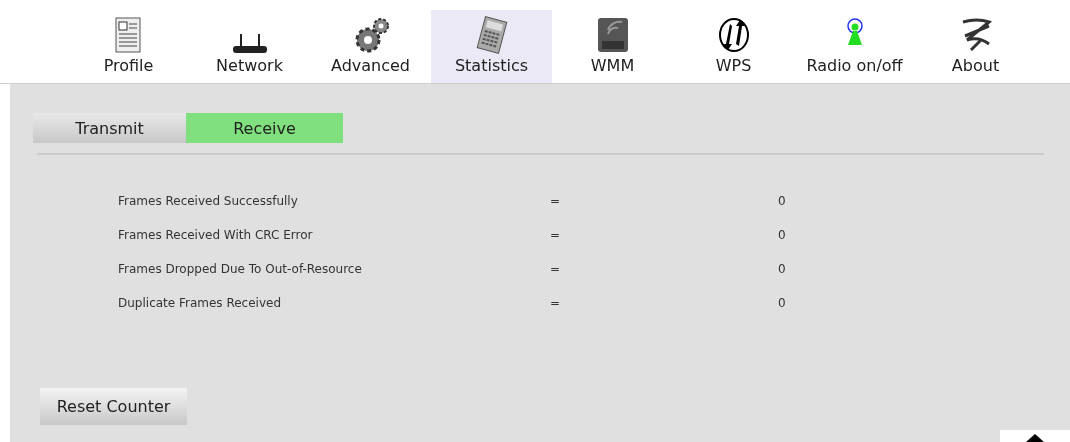  Describe the element at coordinates (975, 46) in the screenshot. I see `toolbar-button: About` at that location.